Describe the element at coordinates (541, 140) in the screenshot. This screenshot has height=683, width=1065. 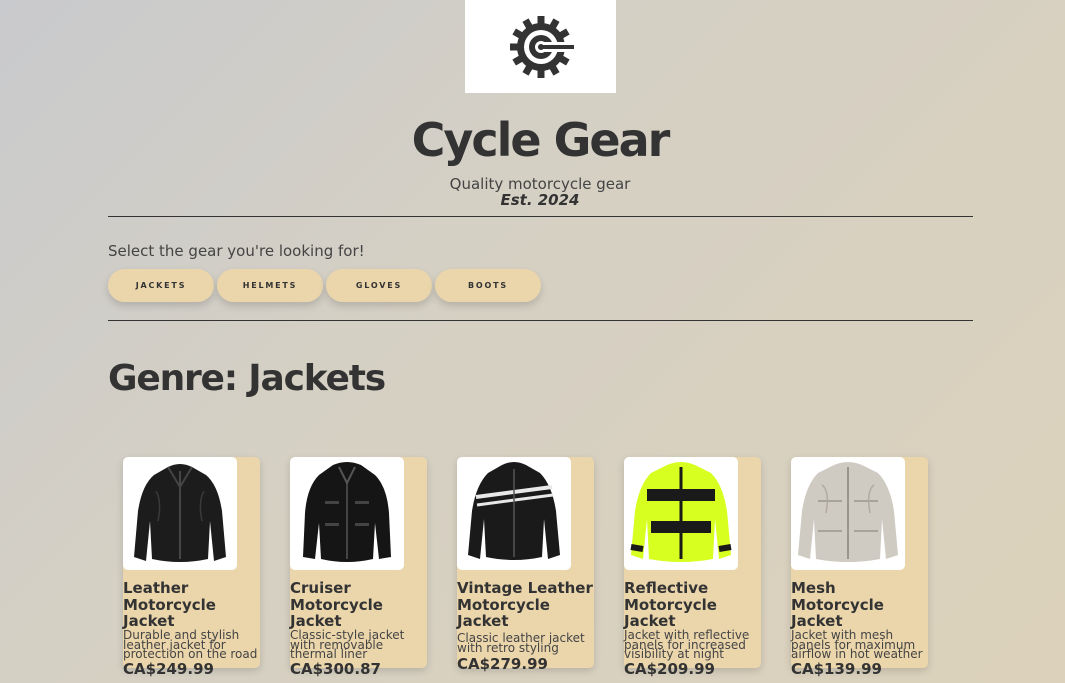
I see `site-title: Cycle Gear` at that location.